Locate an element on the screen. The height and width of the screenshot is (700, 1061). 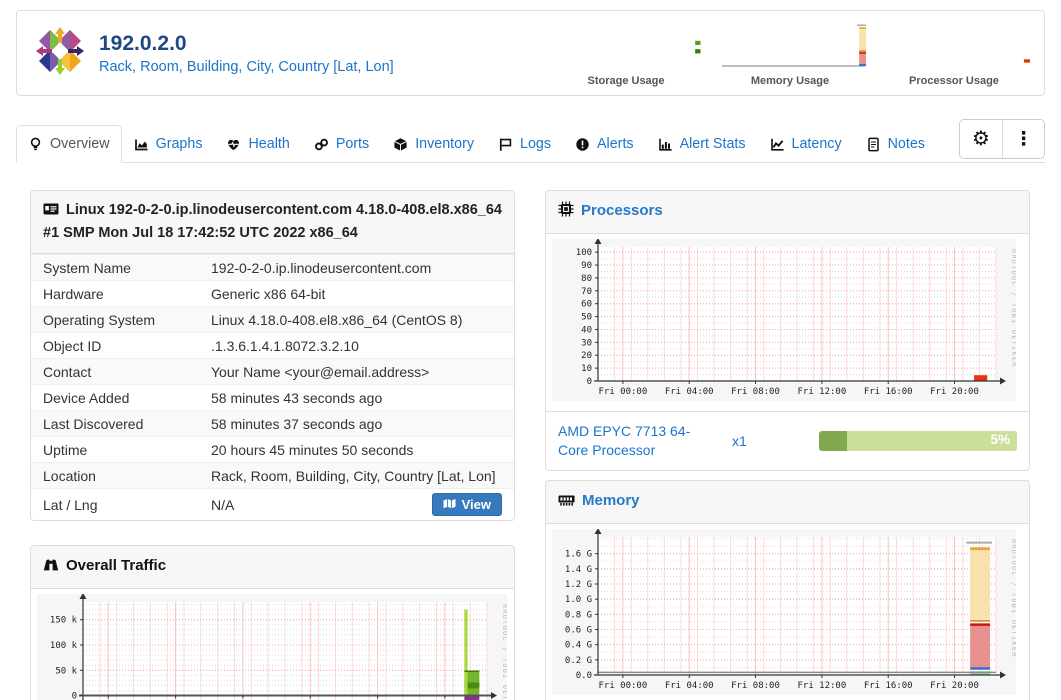
more-menu-button: ⋮ is located at coordinates (1023, 139).